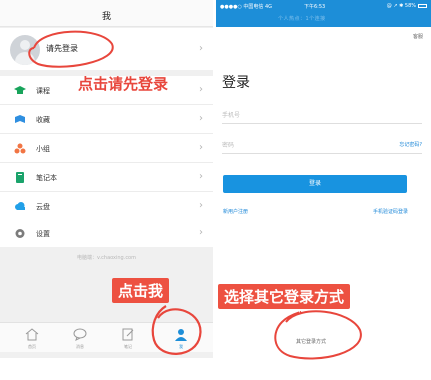  Describe the element at coordinates (106, 233) in the screenshot. I see `menu-item-settings: 设置 ›` at that location.